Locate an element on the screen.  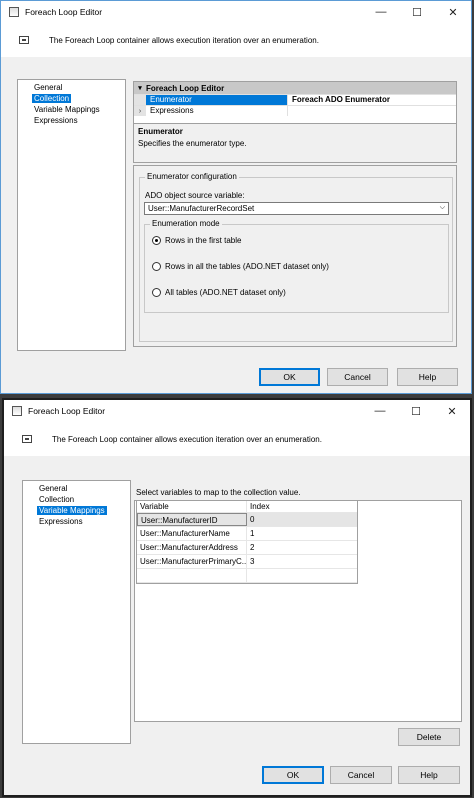
table-row: User::ManufacturerAddress 2 is located at coordinates (247, 548).